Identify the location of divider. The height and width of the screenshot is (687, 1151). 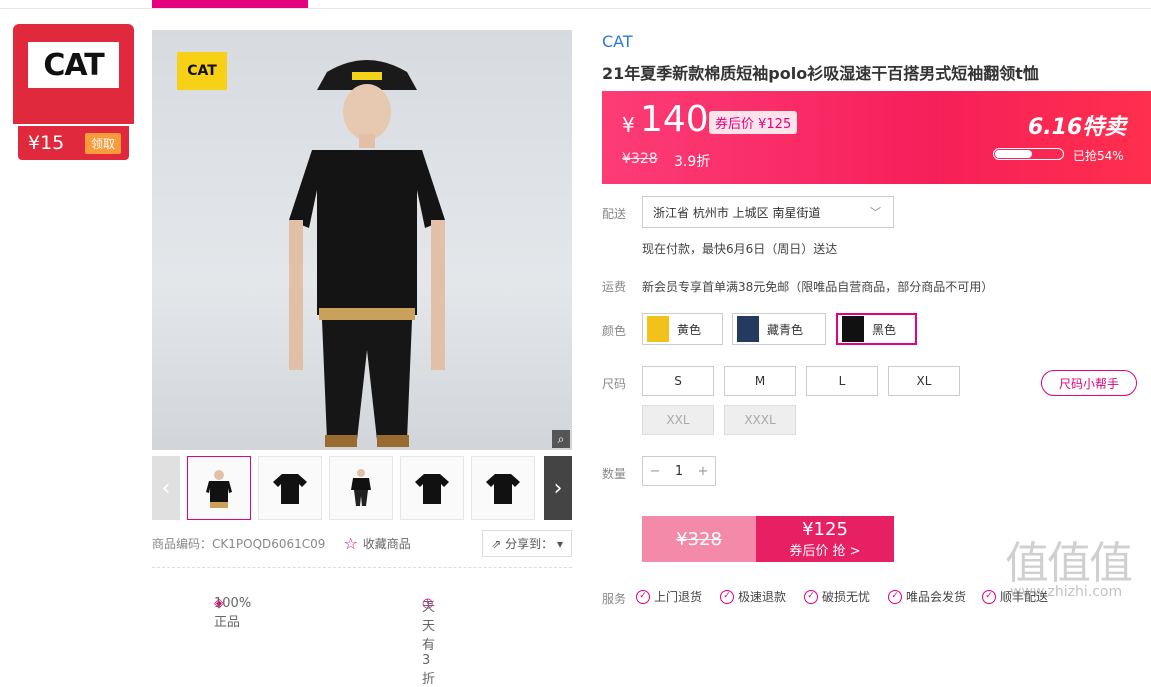
(362, 567).